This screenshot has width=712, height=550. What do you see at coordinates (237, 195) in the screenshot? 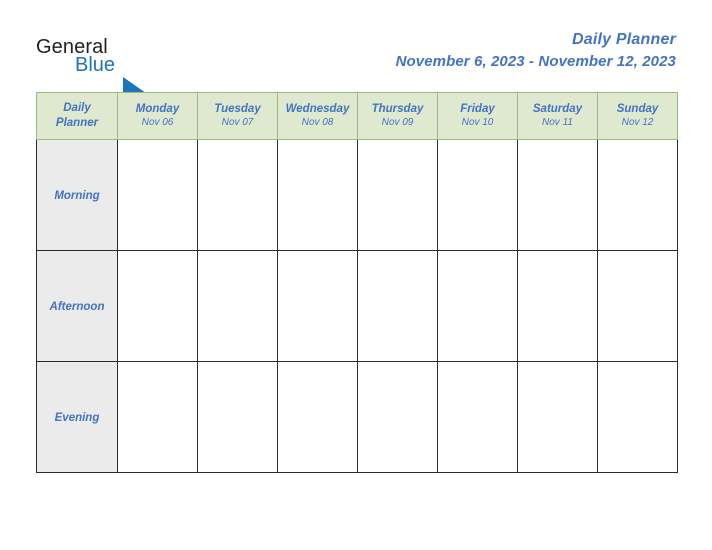
I see `cell-morning-tuesday` at bounding box center [237, 195].